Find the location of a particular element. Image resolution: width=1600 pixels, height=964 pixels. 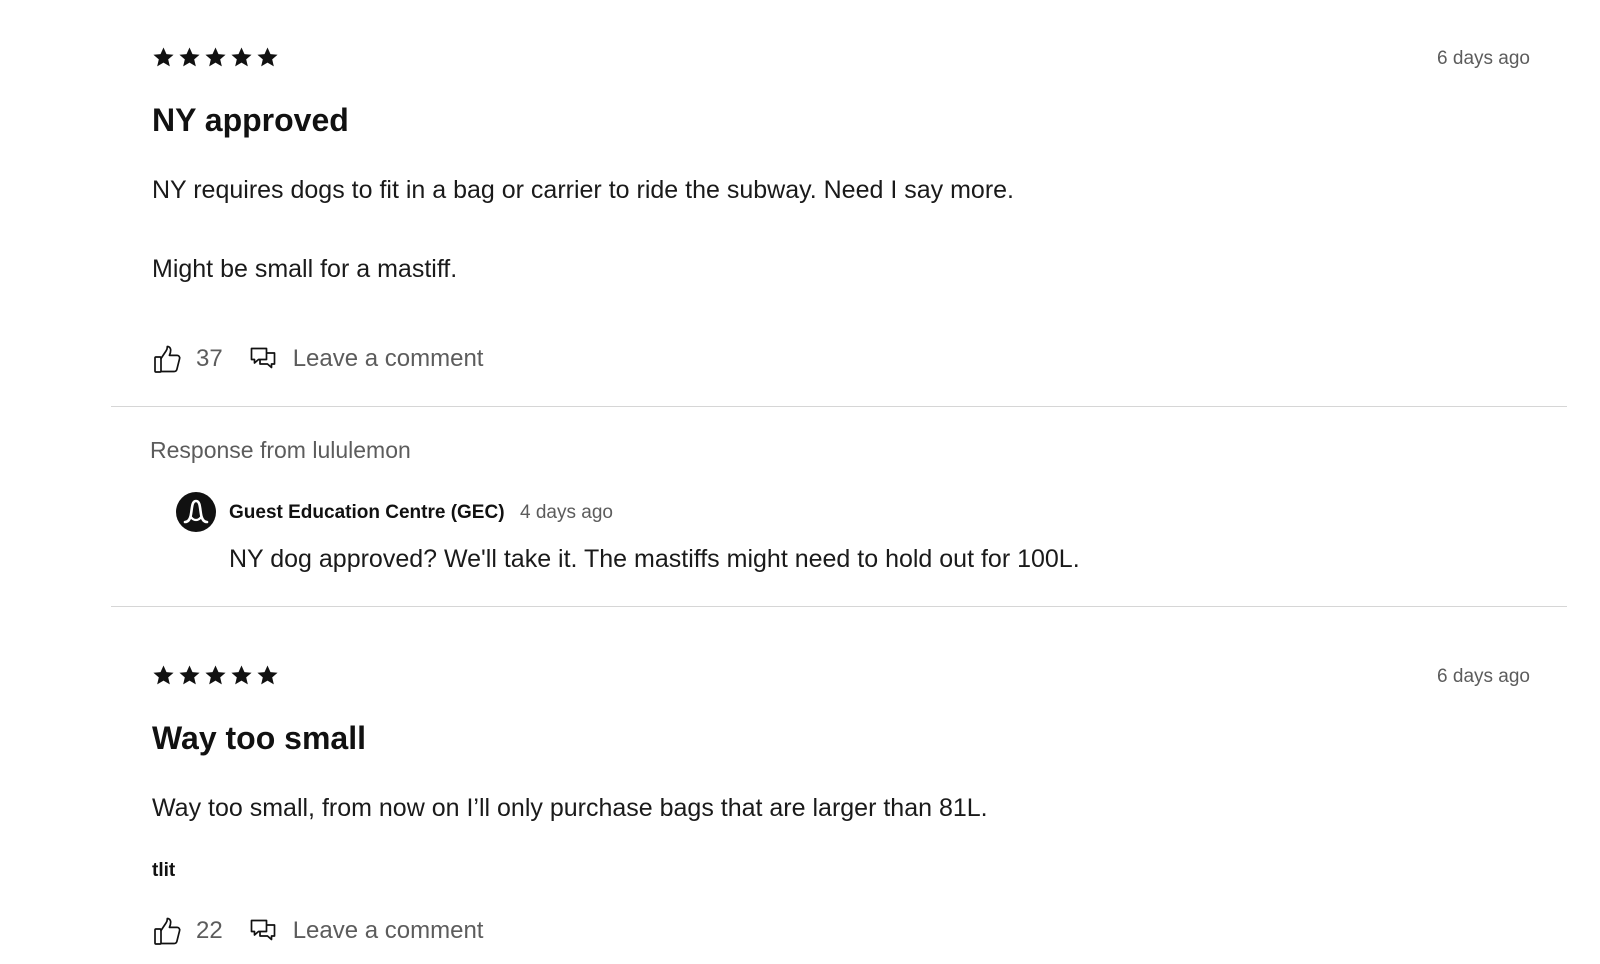

review-title: Way too small is located at coordinates (259, 738).